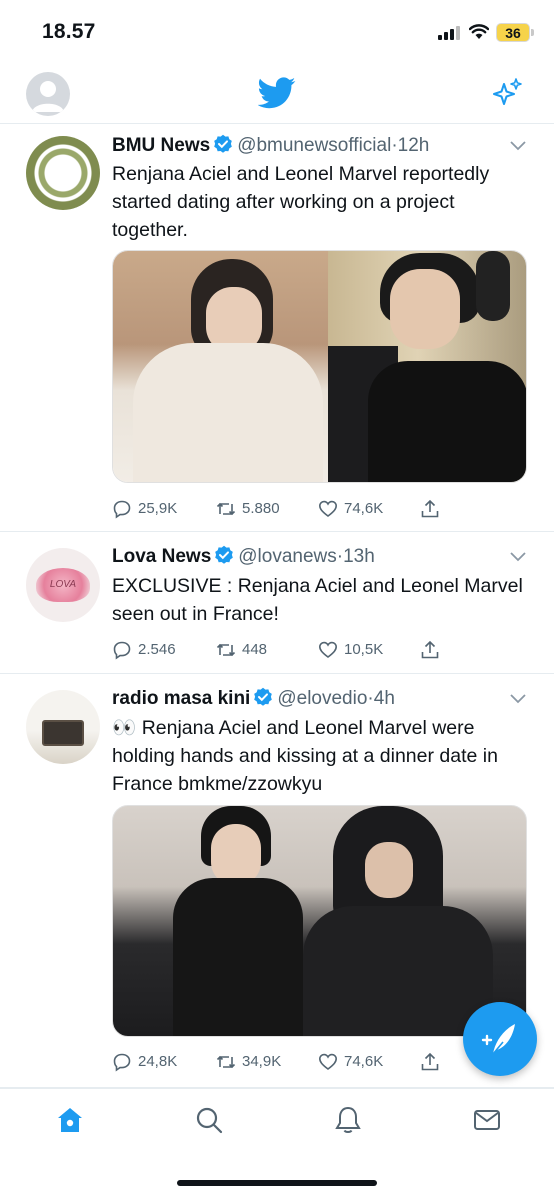 This screenshot has height=1199, width=554. I want to click on retweet-count: 5.880, so click(261, 508).